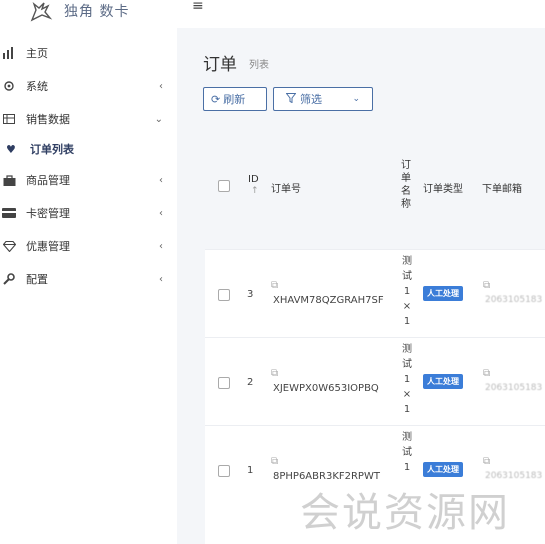  I want to click on shopping-bag-icon, so click(9, 180).